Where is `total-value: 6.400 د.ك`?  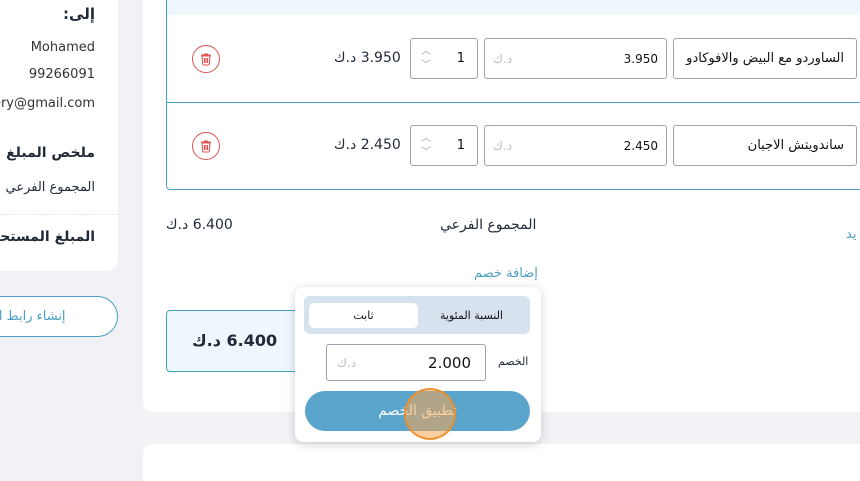
total-value: 6.400 د.ك is located at coordinates (235, 340).